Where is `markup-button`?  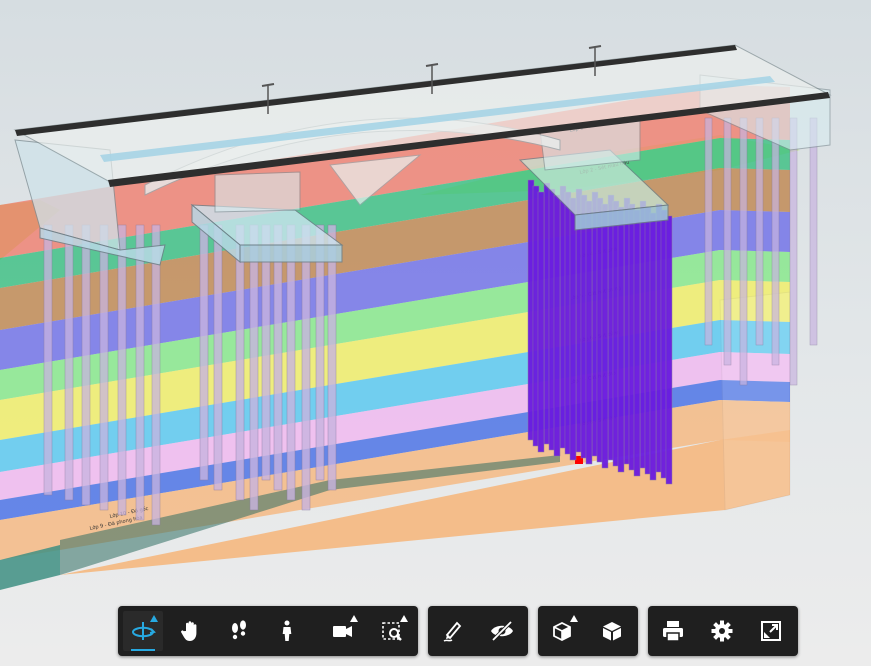
markup-button is located at coordinates (453, 631).